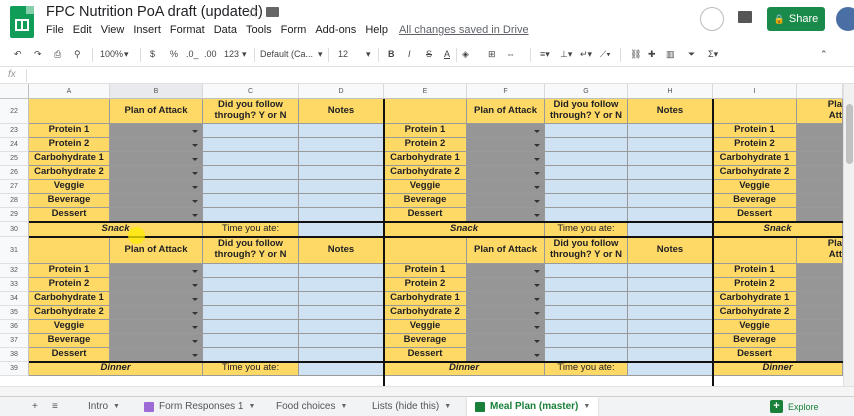 The image size is (854, 416). What do you see at coordinates (199, 406) in the screenshot?
I see `sheet-tab-form-responses: Form Responses 1 ▼` at bounding box center [199, 406].